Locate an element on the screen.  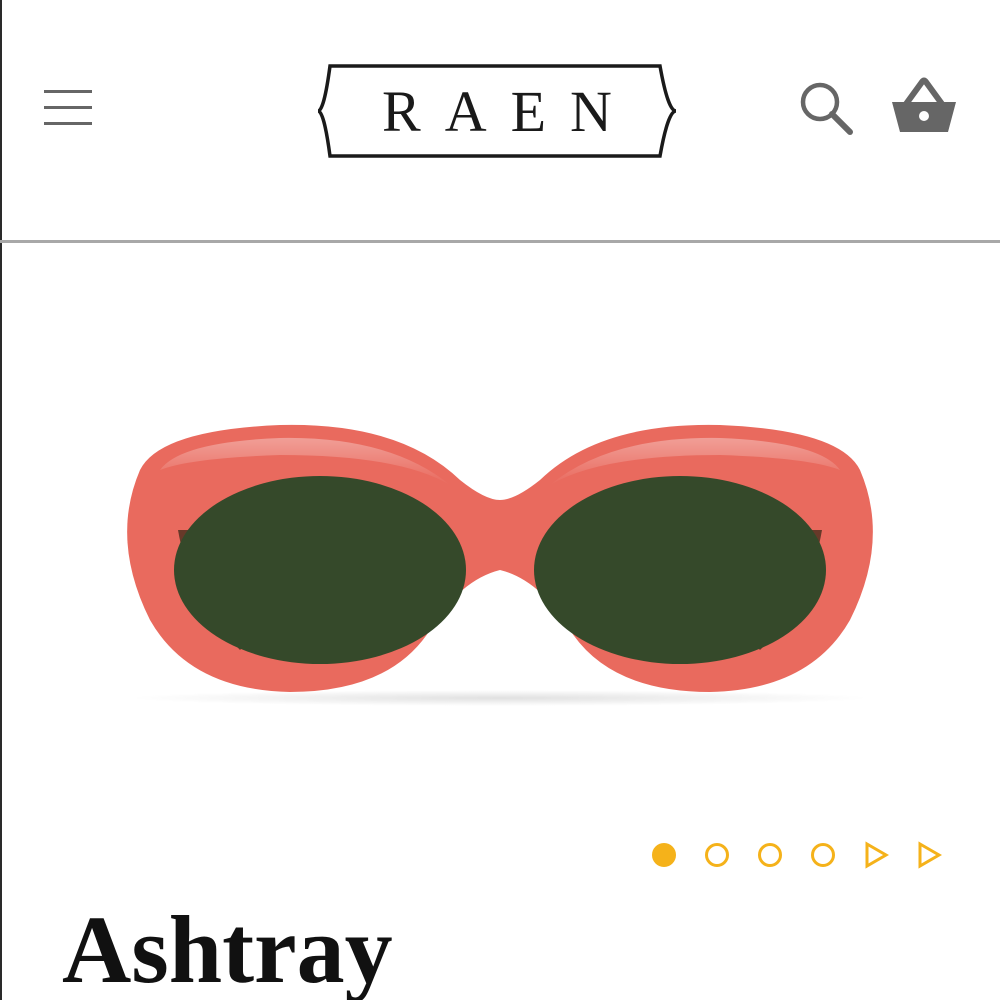
header-divider is located at coordinates (500, 241).